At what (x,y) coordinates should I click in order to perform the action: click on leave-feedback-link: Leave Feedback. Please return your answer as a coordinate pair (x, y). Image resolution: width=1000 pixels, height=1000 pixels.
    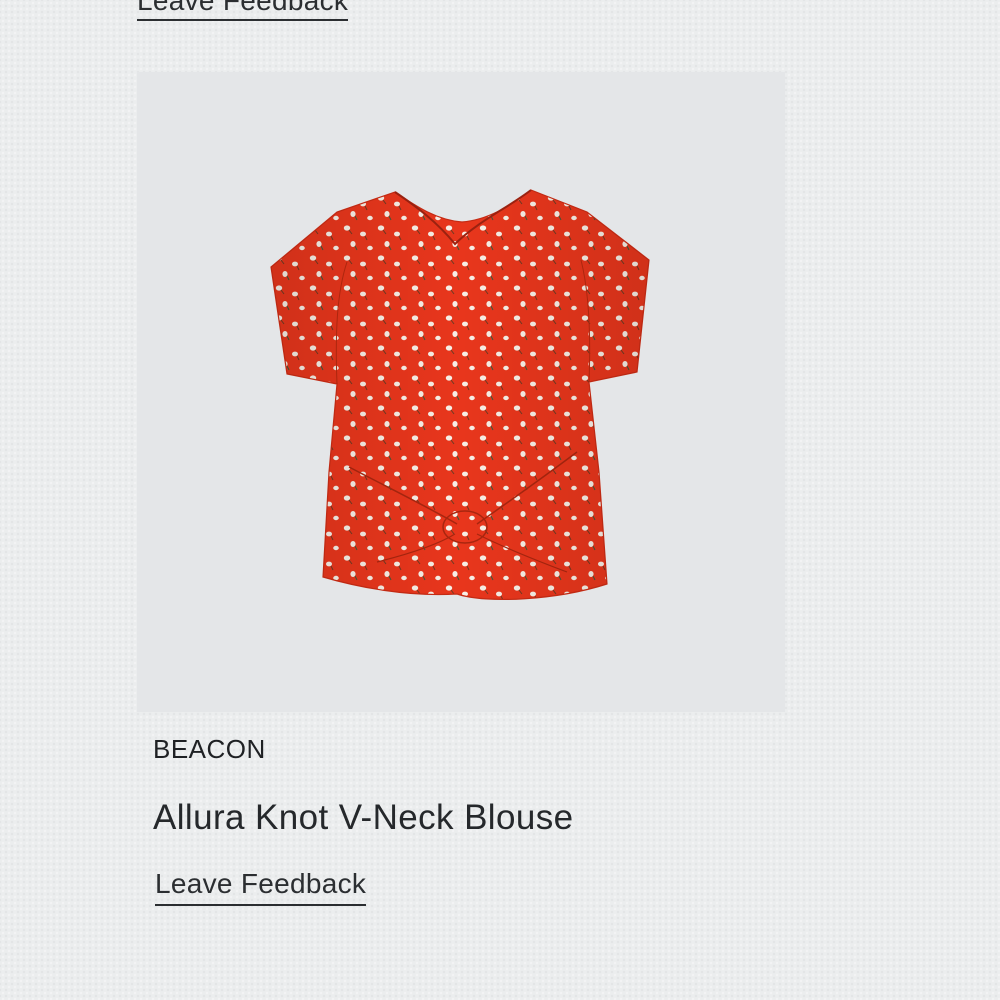
    Looking at the image, I should click on (261, 887).